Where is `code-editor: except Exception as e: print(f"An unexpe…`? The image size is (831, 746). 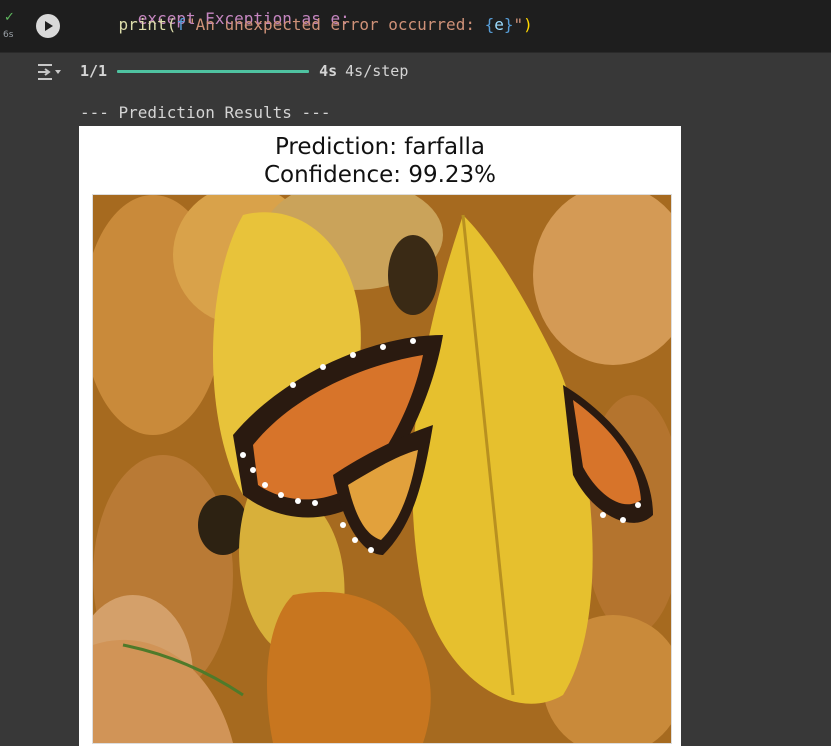 code-editor: except Exception as e: print(f"An unexpe… is located at coordinates (450, 26).